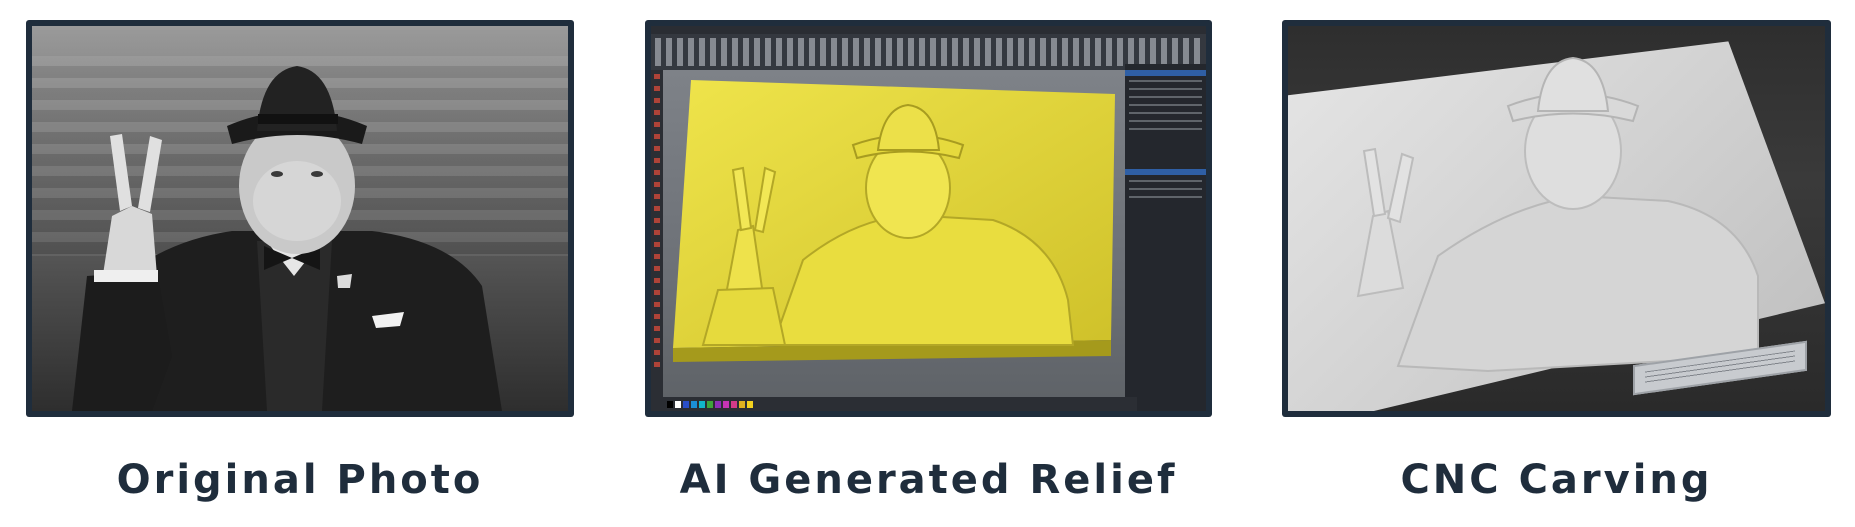 Image resolution: width=1855 pixels, height=527 pixels. I want to click on color-palette-bar, so click(900, 404).